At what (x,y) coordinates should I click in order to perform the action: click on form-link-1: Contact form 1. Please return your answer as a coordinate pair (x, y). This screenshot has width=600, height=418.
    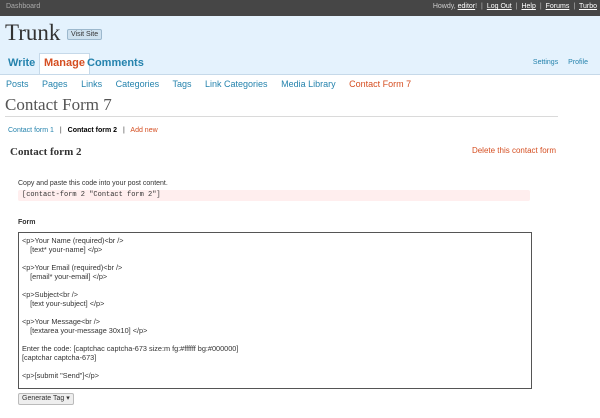
    Looking at the image, I should click on (31, 130).